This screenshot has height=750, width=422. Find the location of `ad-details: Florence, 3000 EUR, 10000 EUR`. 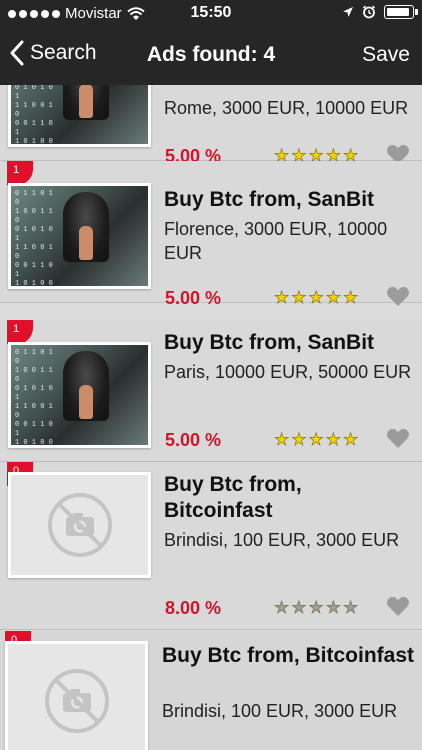

ad-details: Florence, 3000 EUR, 10000 EUR is located at coordinates (276, 241).